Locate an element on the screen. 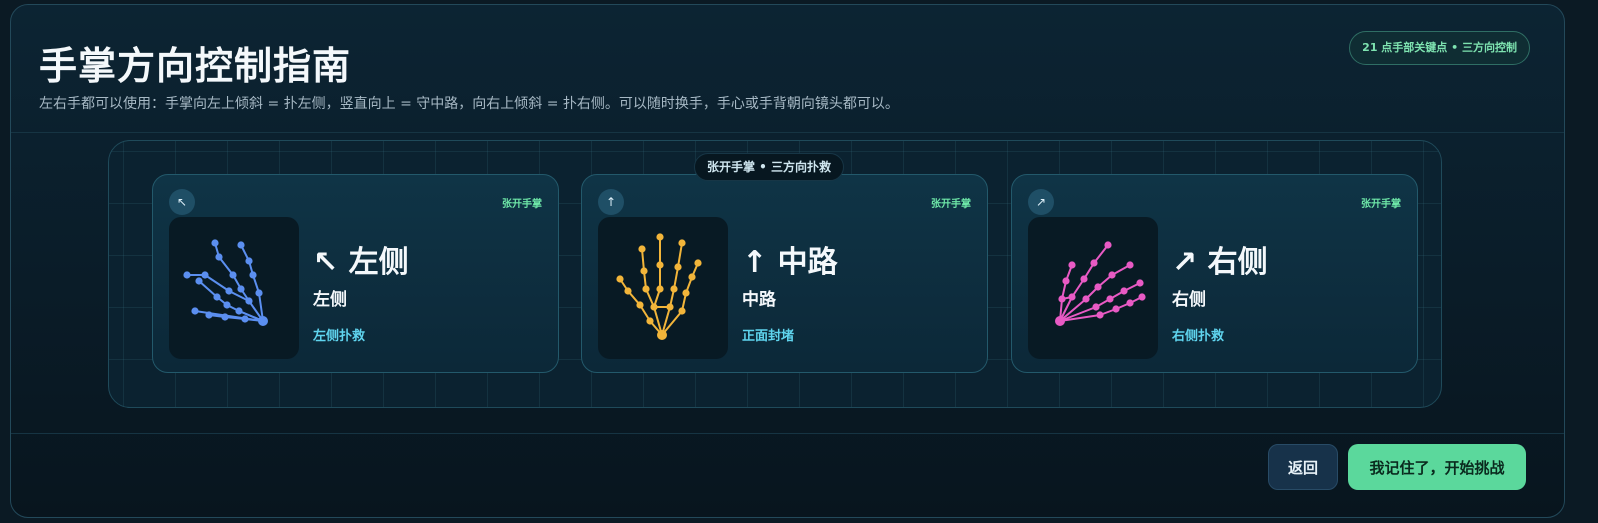 The image size is (1598, 523). start-challenge-button: 我记住了，开始挑战 is located at coordinates (1437, 467).